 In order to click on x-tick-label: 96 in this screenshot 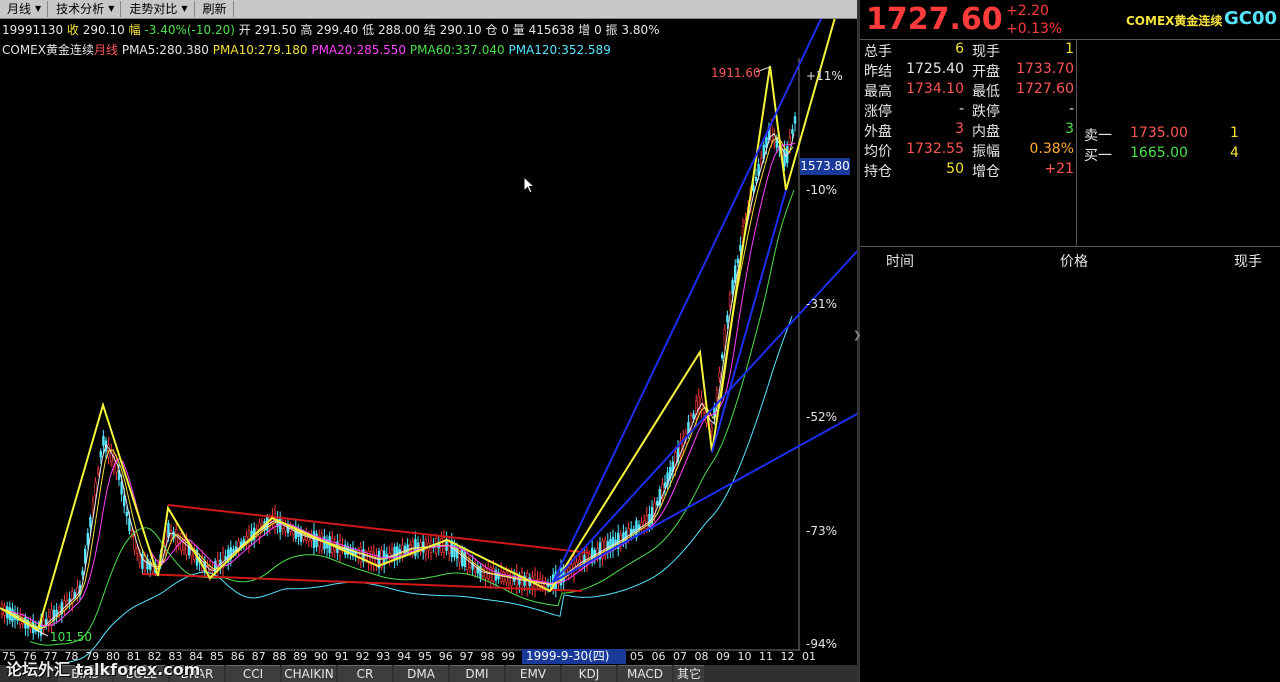, I will do `click(445, 656)`.